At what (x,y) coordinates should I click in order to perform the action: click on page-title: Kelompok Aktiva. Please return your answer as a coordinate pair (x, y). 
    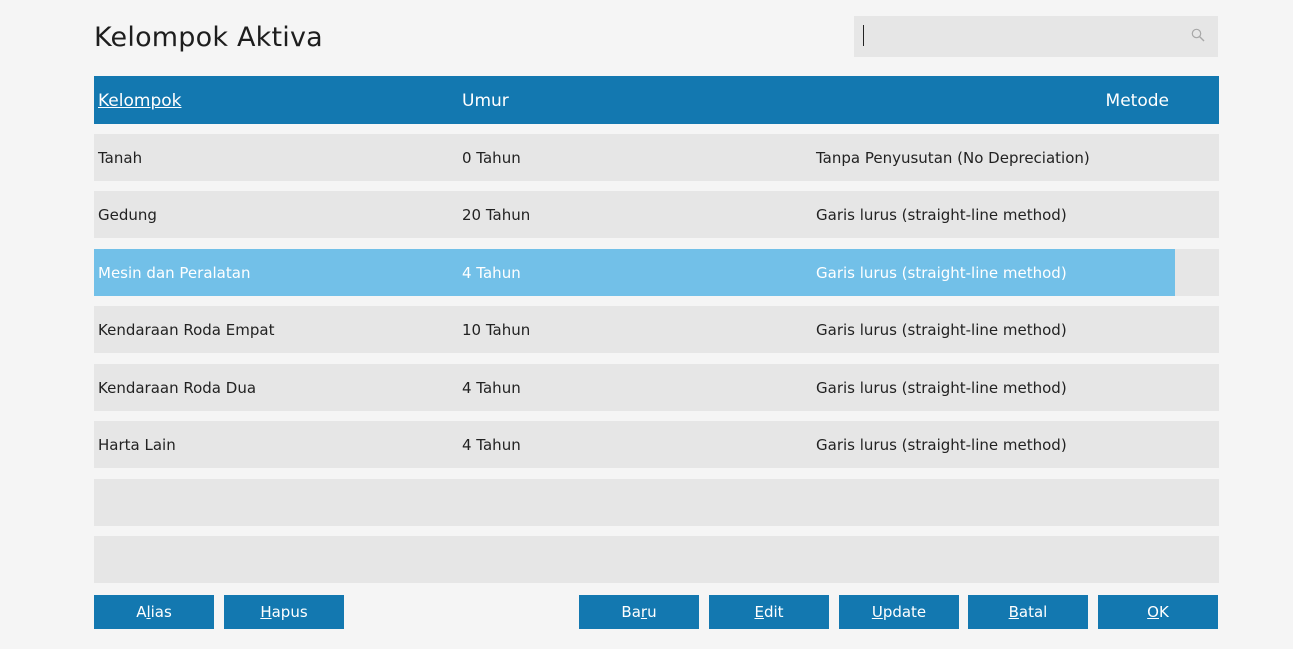
    Looking at the image, I should click on (208, 37).